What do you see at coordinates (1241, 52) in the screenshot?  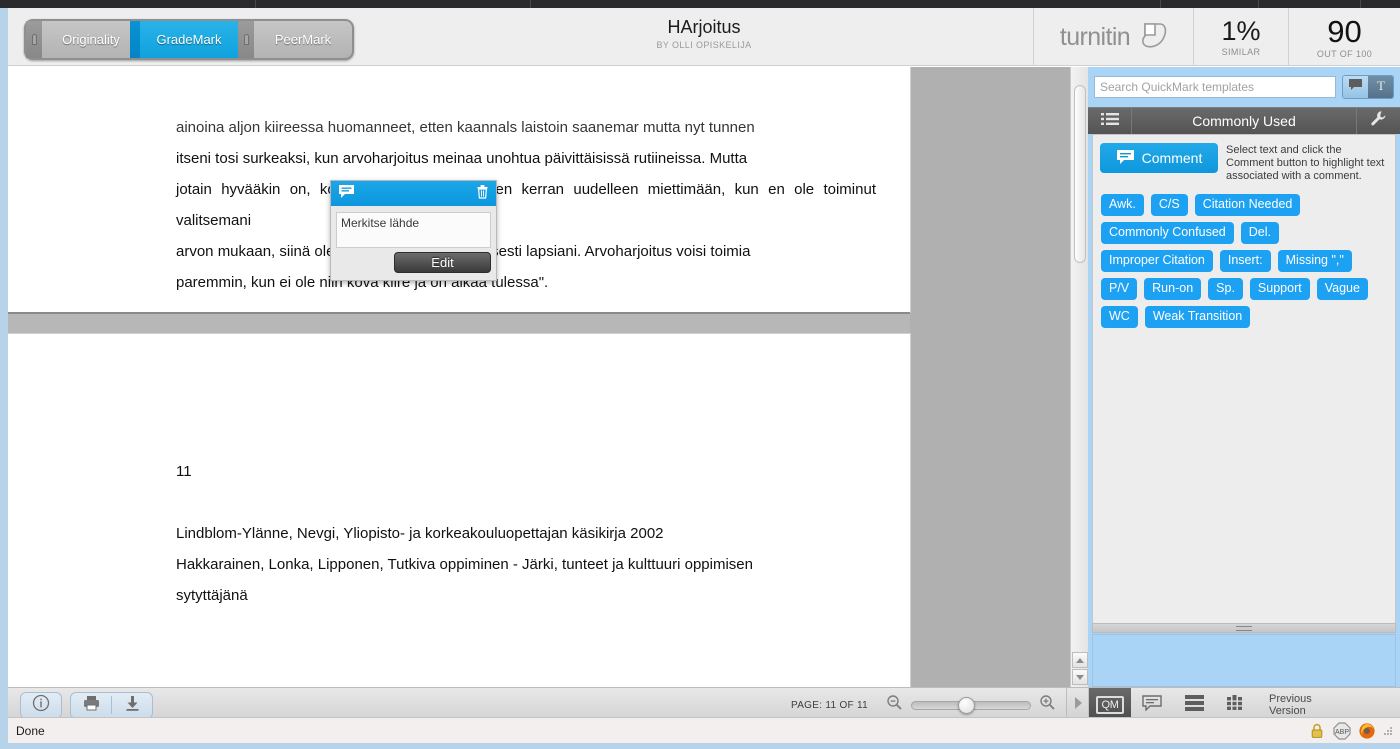 I see `similarity-label: SIMILAR` at bounding box center [1241, 52].